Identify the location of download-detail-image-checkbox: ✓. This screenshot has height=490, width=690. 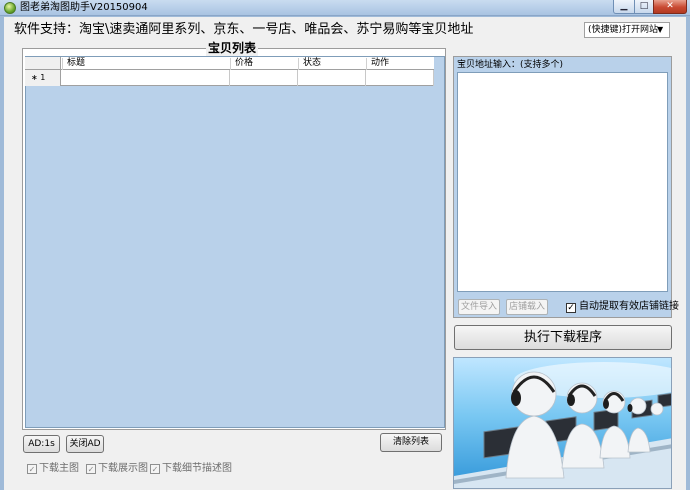
(155, 469).